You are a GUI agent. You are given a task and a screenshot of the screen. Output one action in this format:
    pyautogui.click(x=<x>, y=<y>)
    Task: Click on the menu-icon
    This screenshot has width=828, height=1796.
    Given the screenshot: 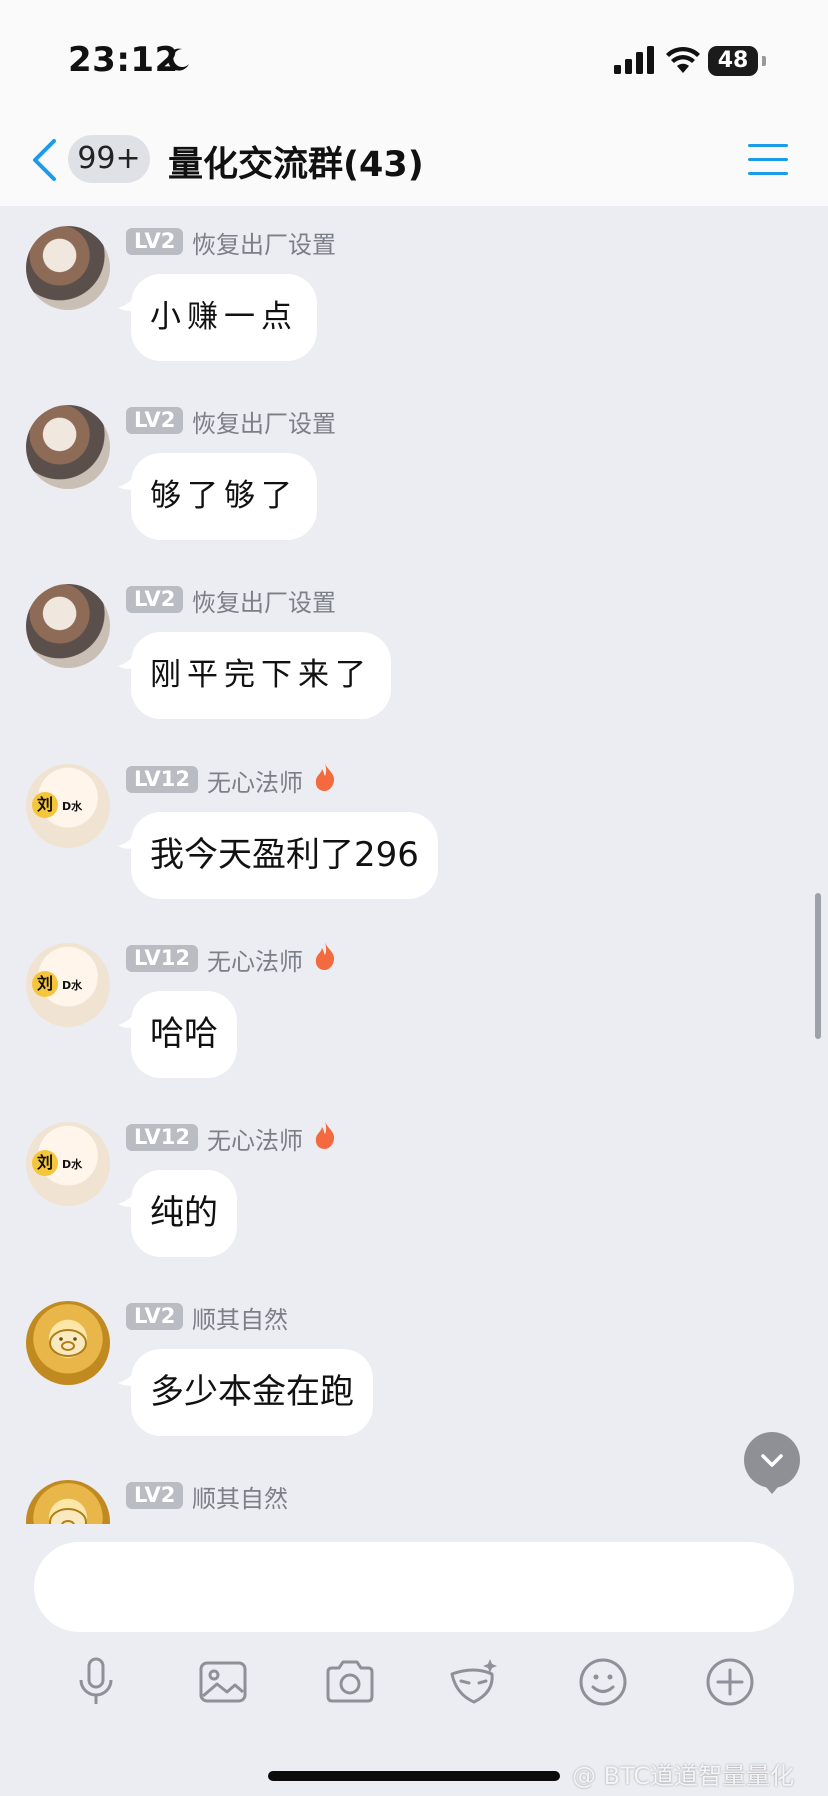 What is the action you would take?
    pyautogui.click(x=768, y=160)
    